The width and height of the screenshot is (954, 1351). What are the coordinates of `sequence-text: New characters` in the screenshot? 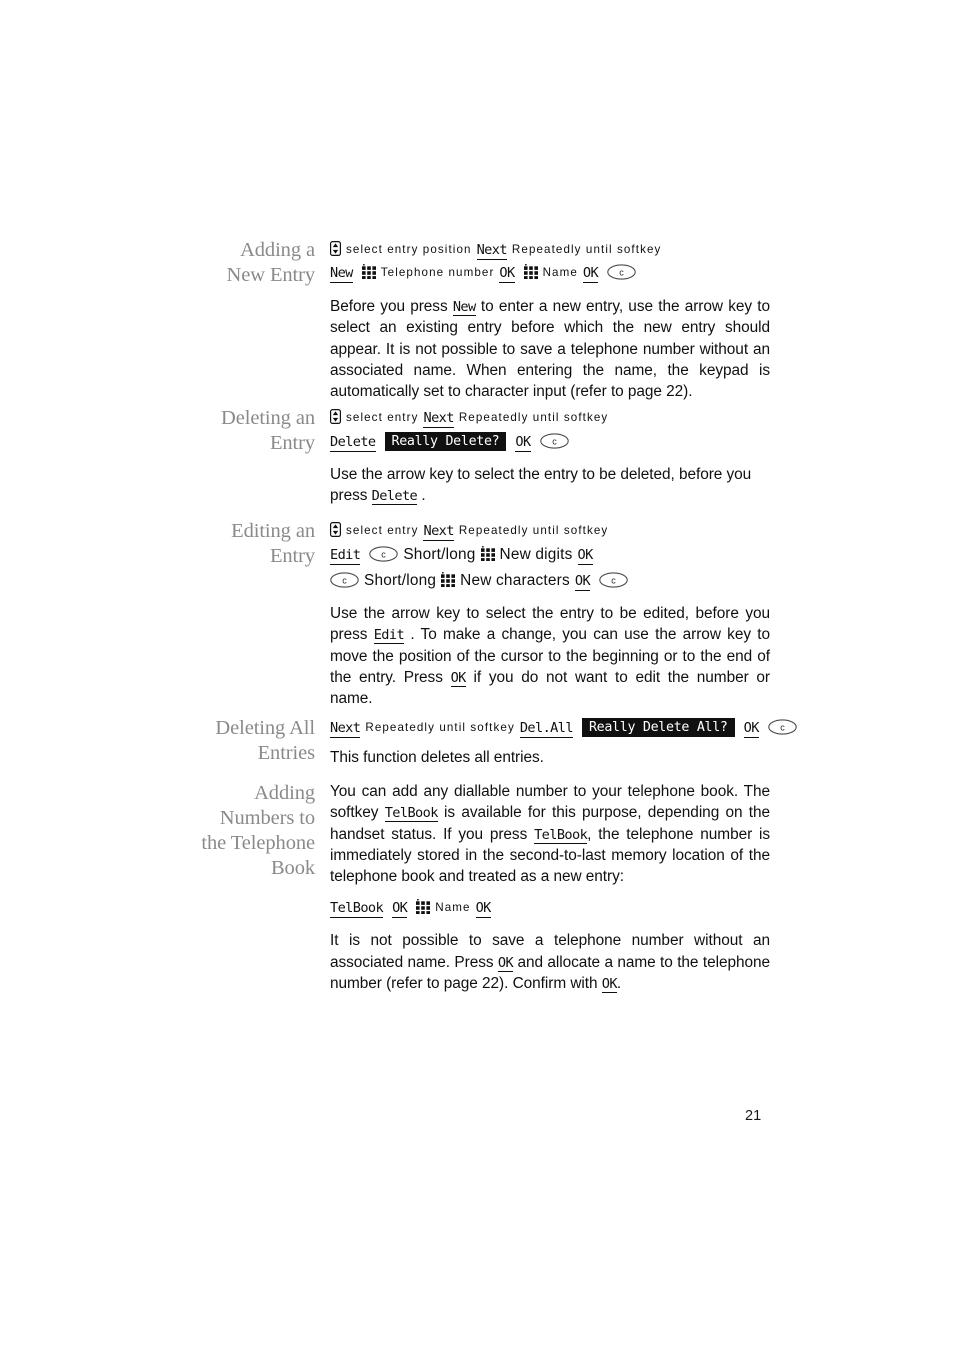 It's located at (515, 580).